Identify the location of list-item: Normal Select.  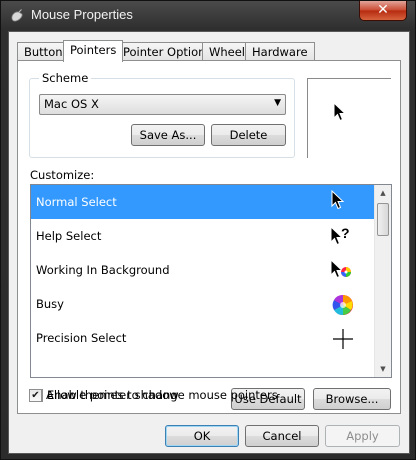
(203, 202).